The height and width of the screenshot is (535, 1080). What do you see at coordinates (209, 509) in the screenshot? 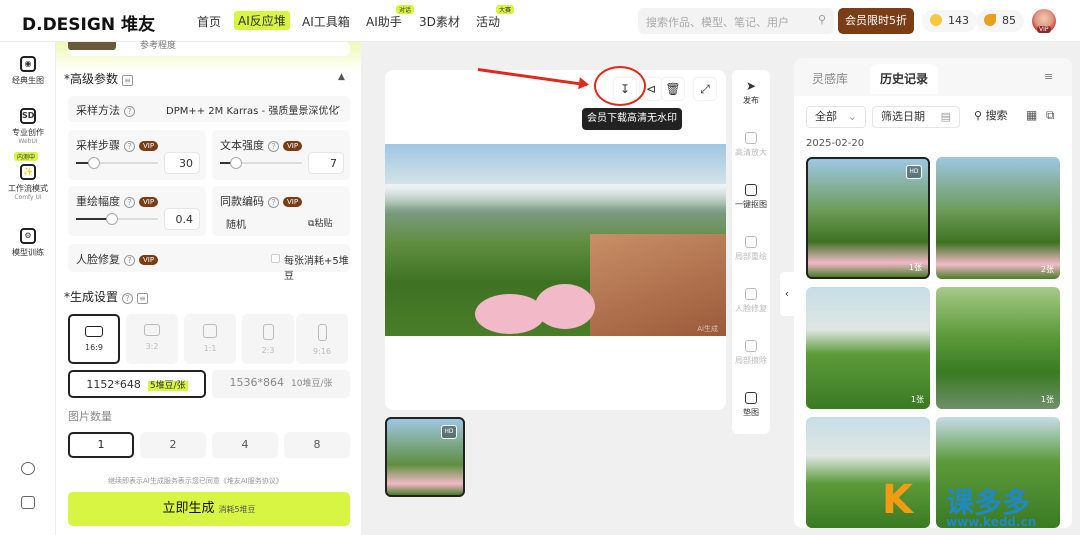
I see `generate-button: 立即生成 消耗5堆豆` at bounding box center [209, 509].